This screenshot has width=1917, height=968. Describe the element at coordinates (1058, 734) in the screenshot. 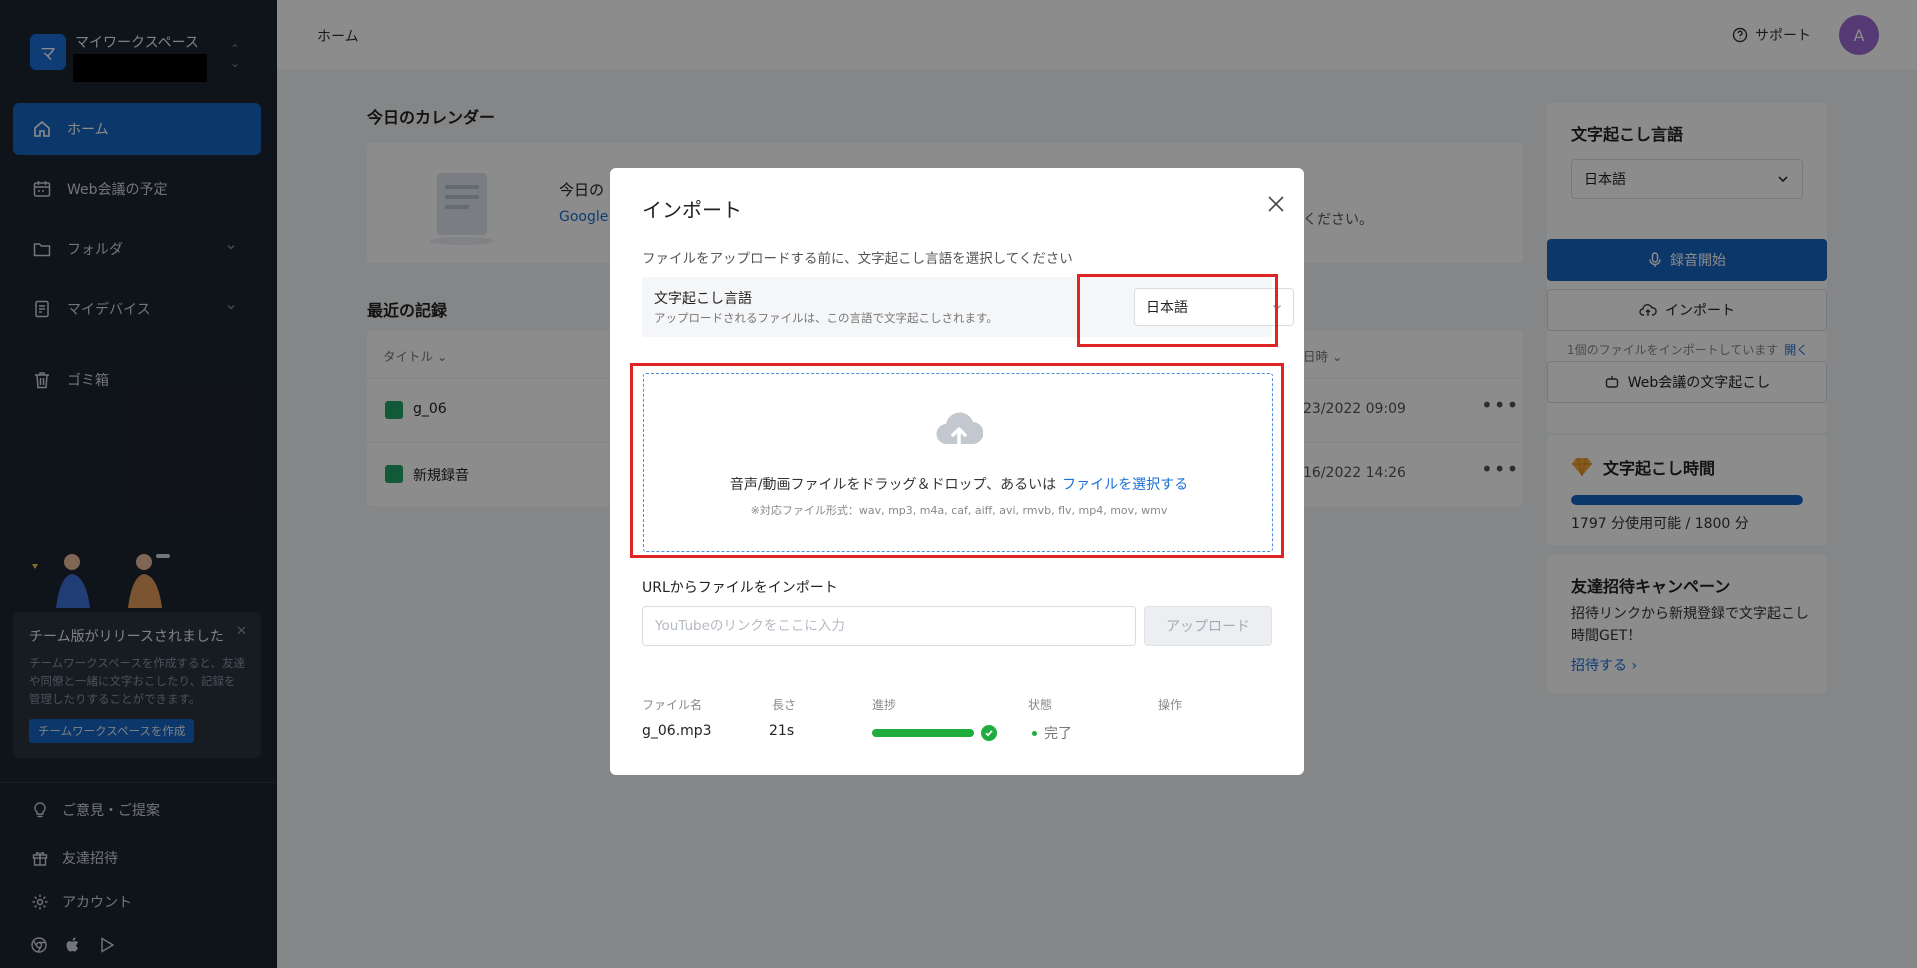

I see `status-label: 完了` at that location.